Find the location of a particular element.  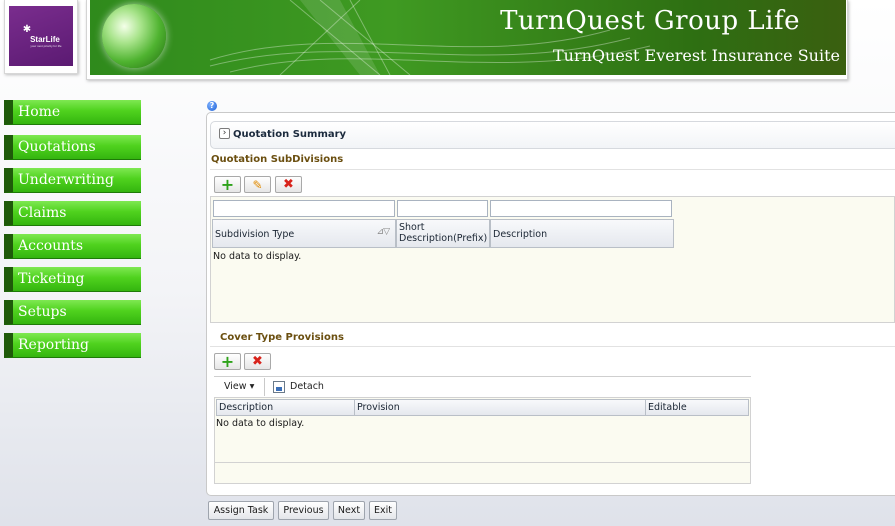

column-label-line2: Description(Prefix) is located at coordinates (443, 238).